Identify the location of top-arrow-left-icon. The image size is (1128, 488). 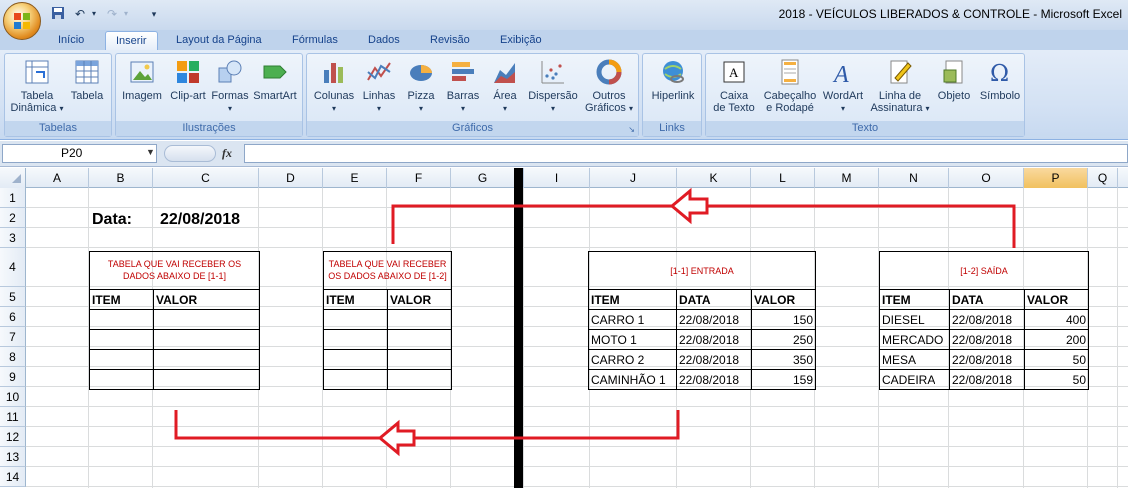
(689, 206).